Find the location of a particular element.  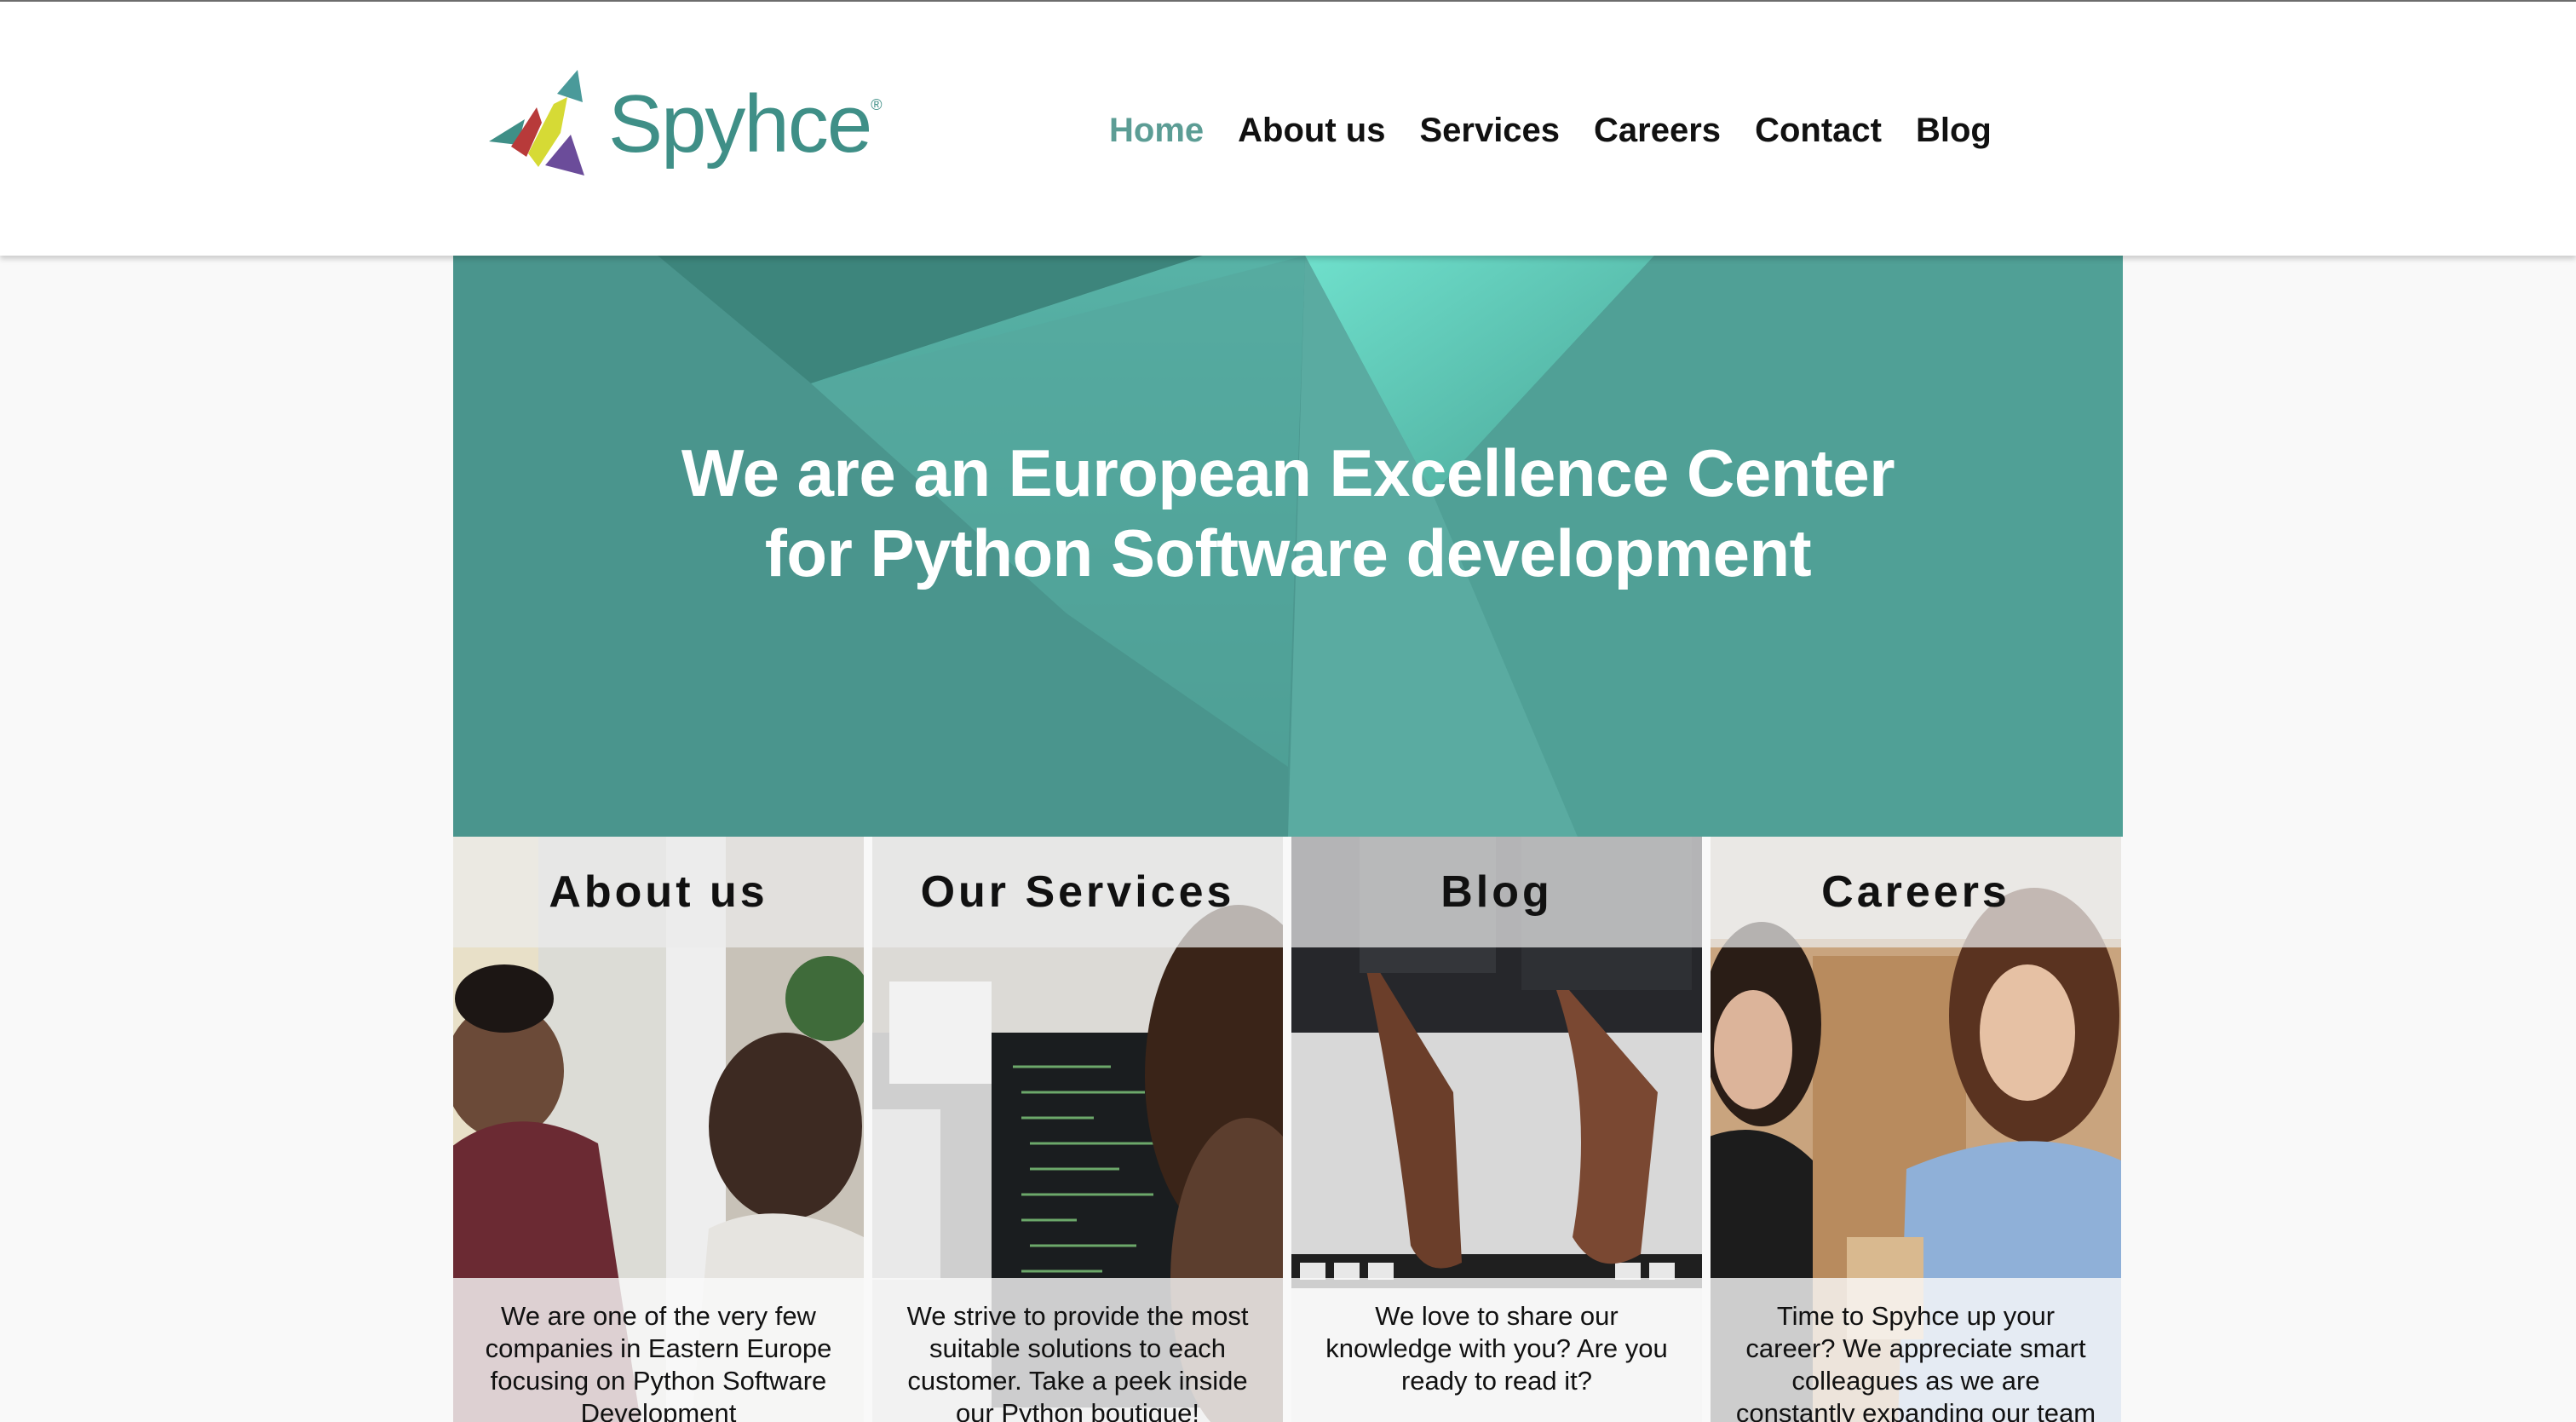

spyhce-logo-icon is located at coordinates (536, 123).